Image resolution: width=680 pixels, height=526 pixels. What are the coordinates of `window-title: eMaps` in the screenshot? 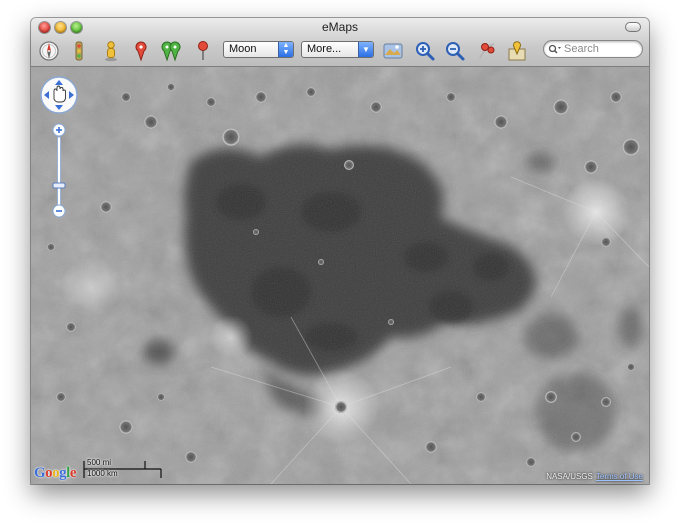 It's located at (340, 27).